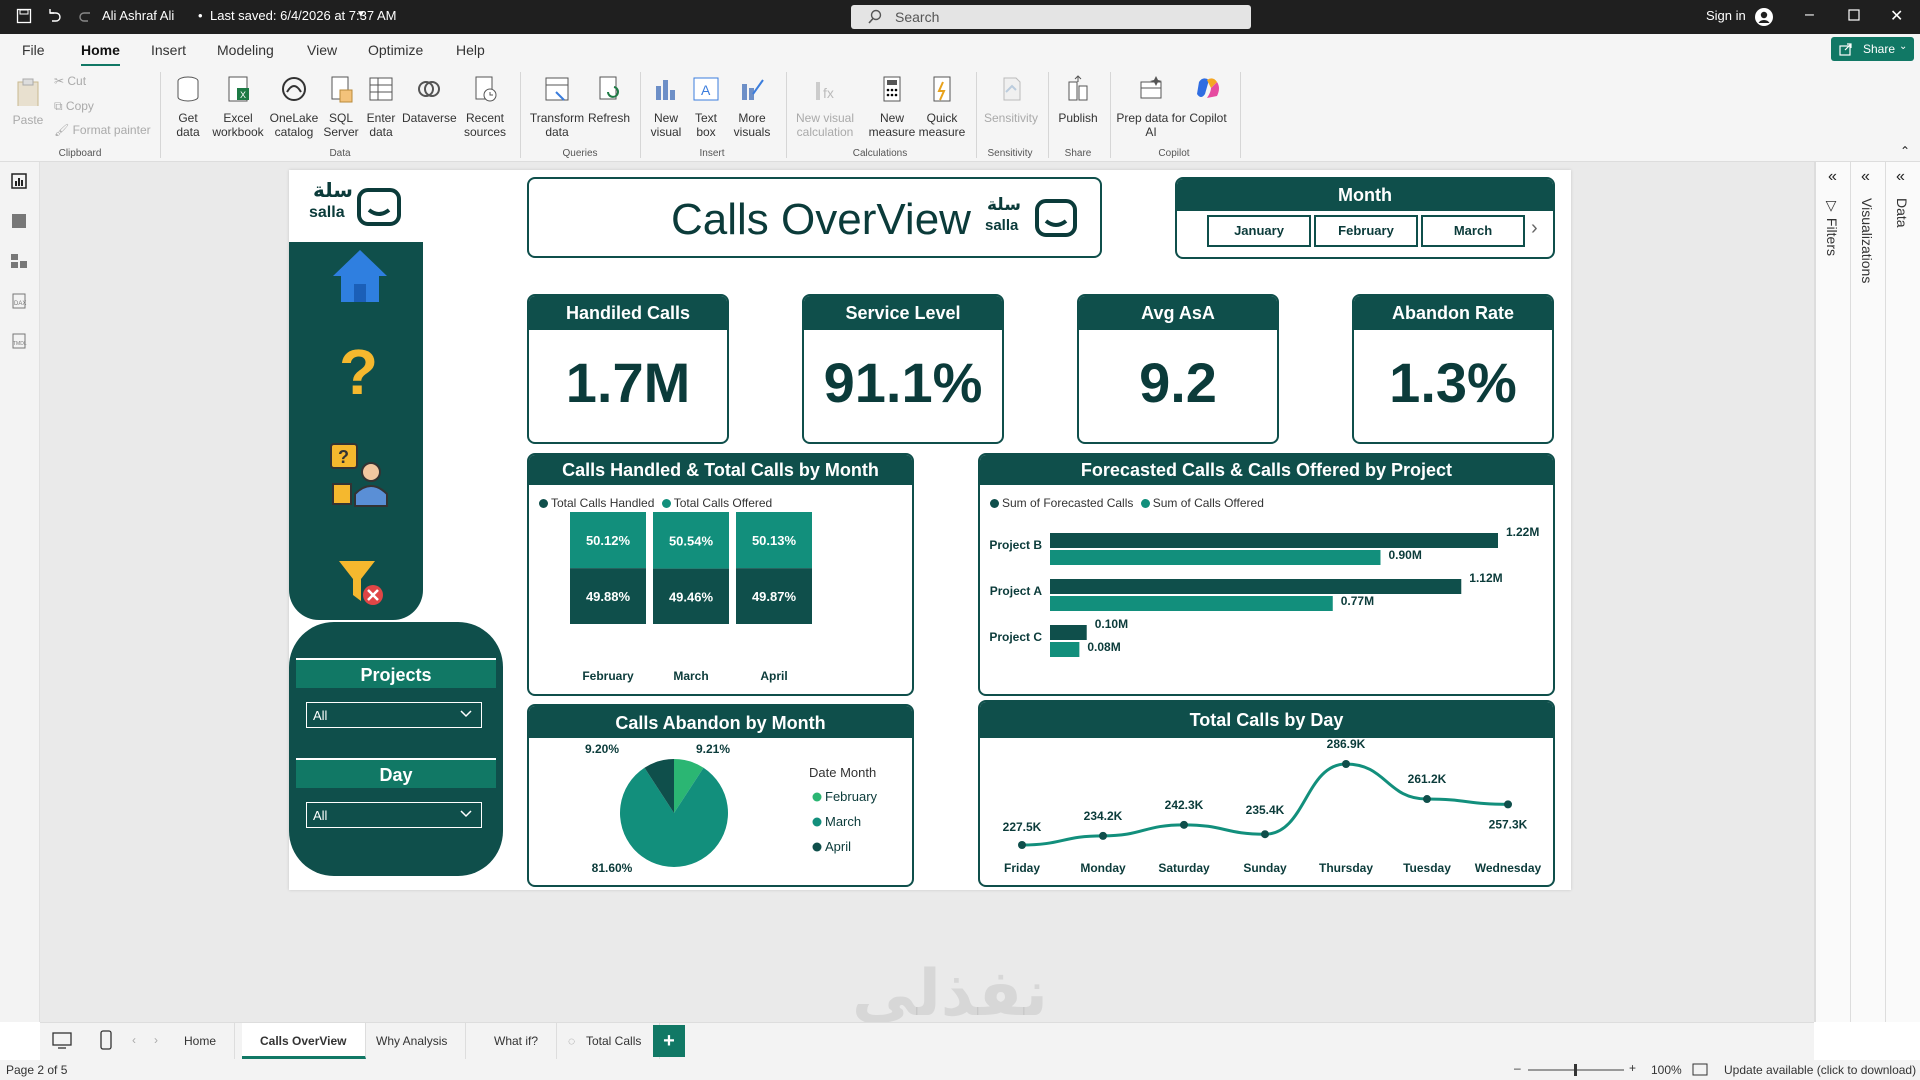 This screenshot has width=1920, height=1080. Describe the element at coordinates (19, 183) in the screenshot. I see `report-view-icon` at that location.